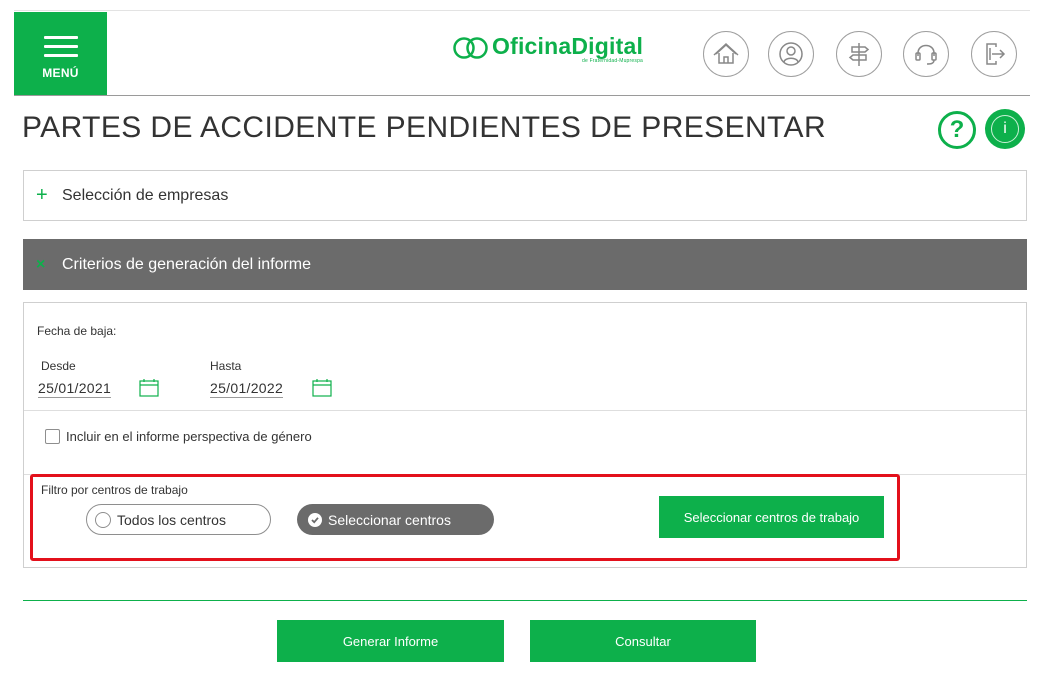 Image resolution: width=1047 pixels, height=675 pixels. Describe the element at coordinates (247, 389) in the screenshot. I see `hasta-date-input: 25/01/2022` at that location.